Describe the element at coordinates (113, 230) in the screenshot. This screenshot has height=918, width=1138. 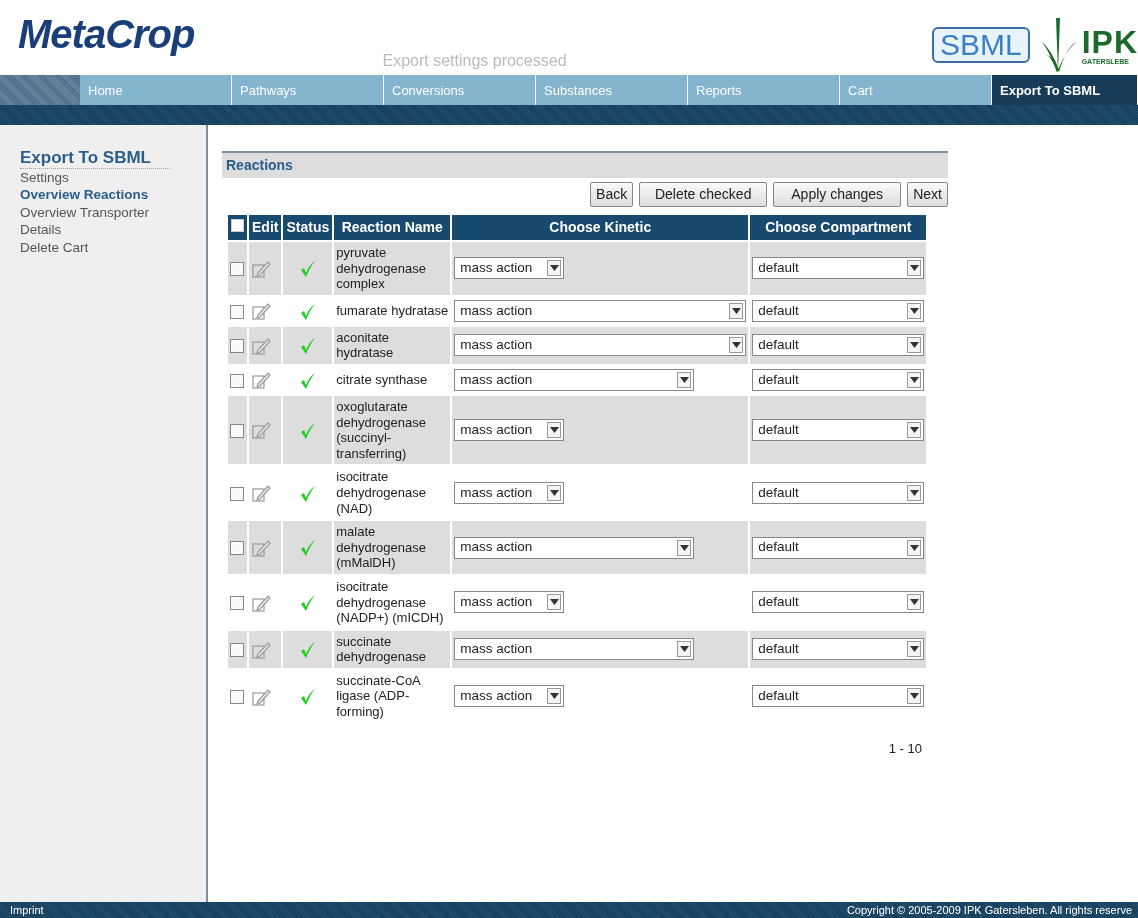
I see `sidebar-link: Details` at that location.